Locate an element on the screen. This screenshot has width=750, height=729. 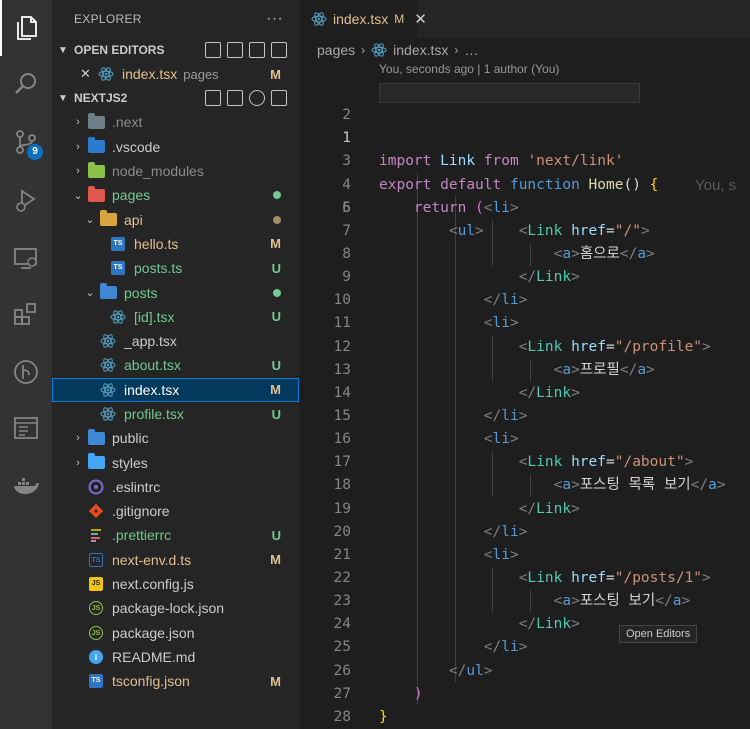
node-folder-icon is located at coordinates (96, 169).